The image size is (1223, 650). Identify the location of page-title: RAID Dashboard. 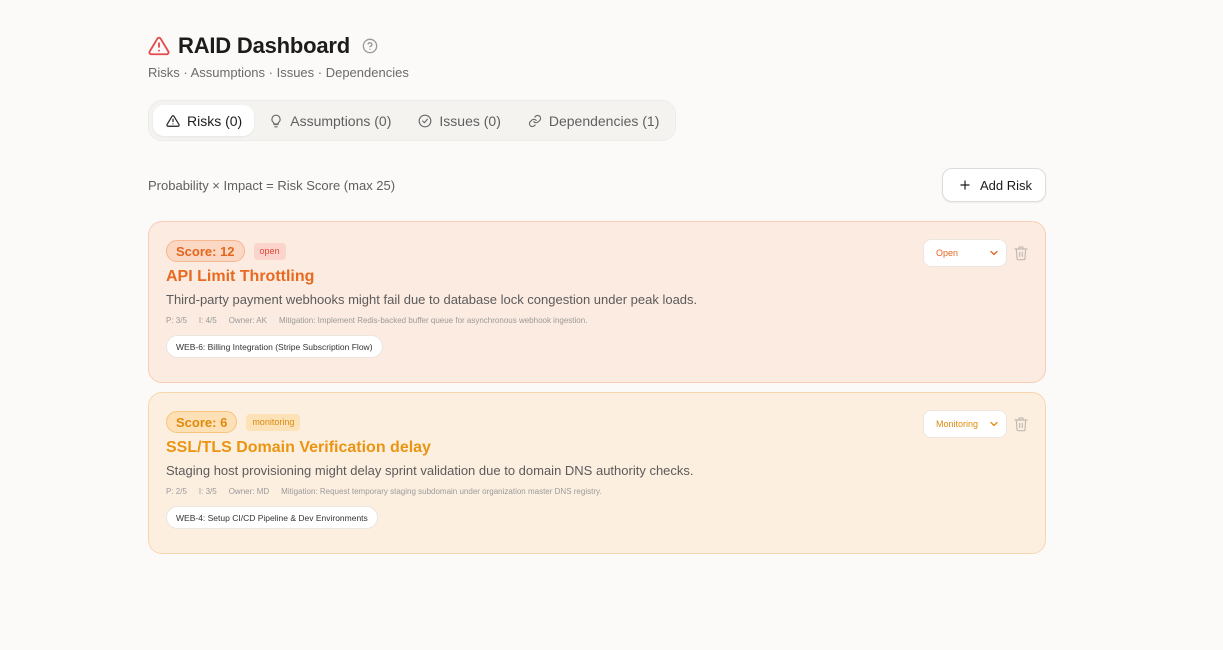
(264, 45).